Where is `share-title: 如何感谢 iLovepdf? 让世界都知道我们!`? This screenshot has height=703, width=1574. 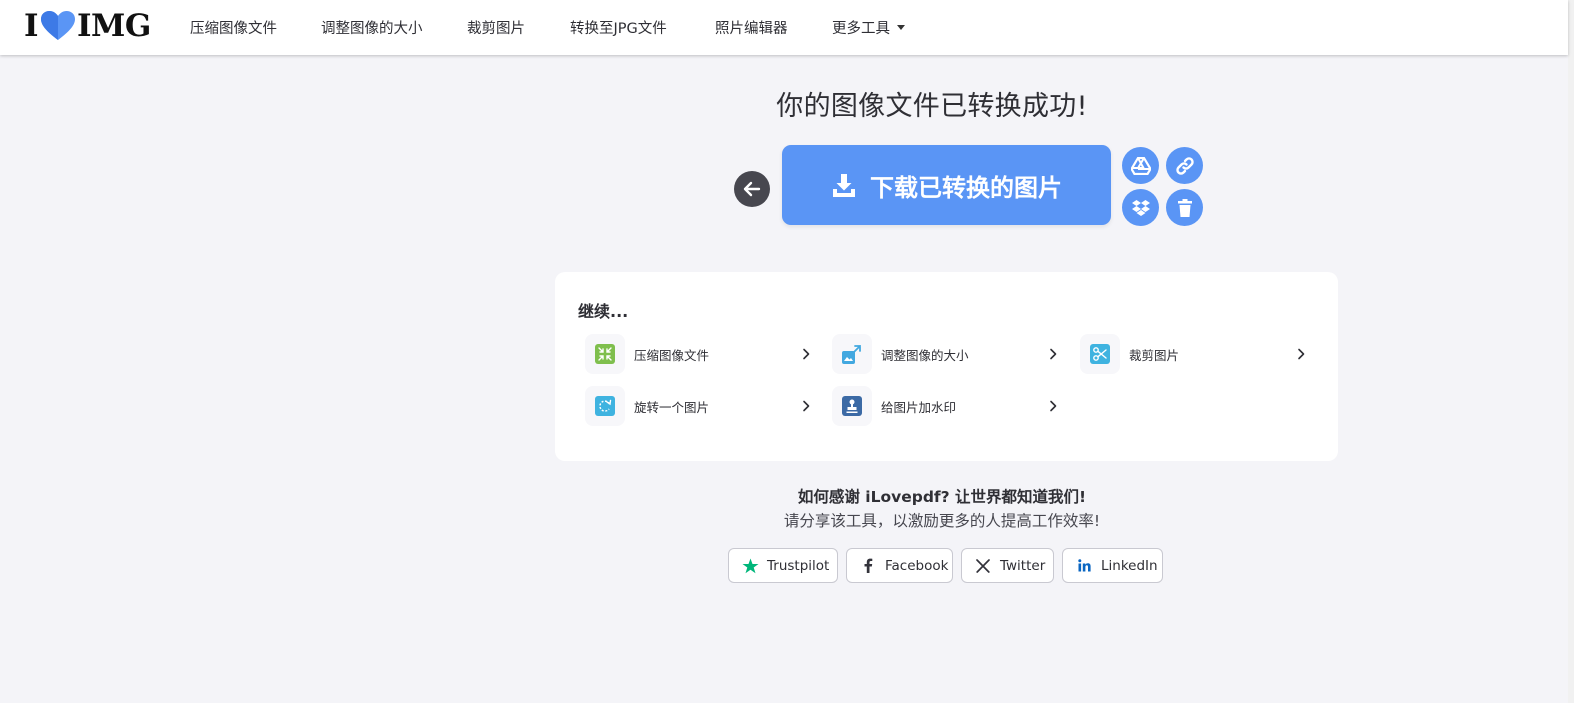
share-title: 如何感谢 iLovepdf? 让世界都知道我们! is located at coordinates (942, 497).